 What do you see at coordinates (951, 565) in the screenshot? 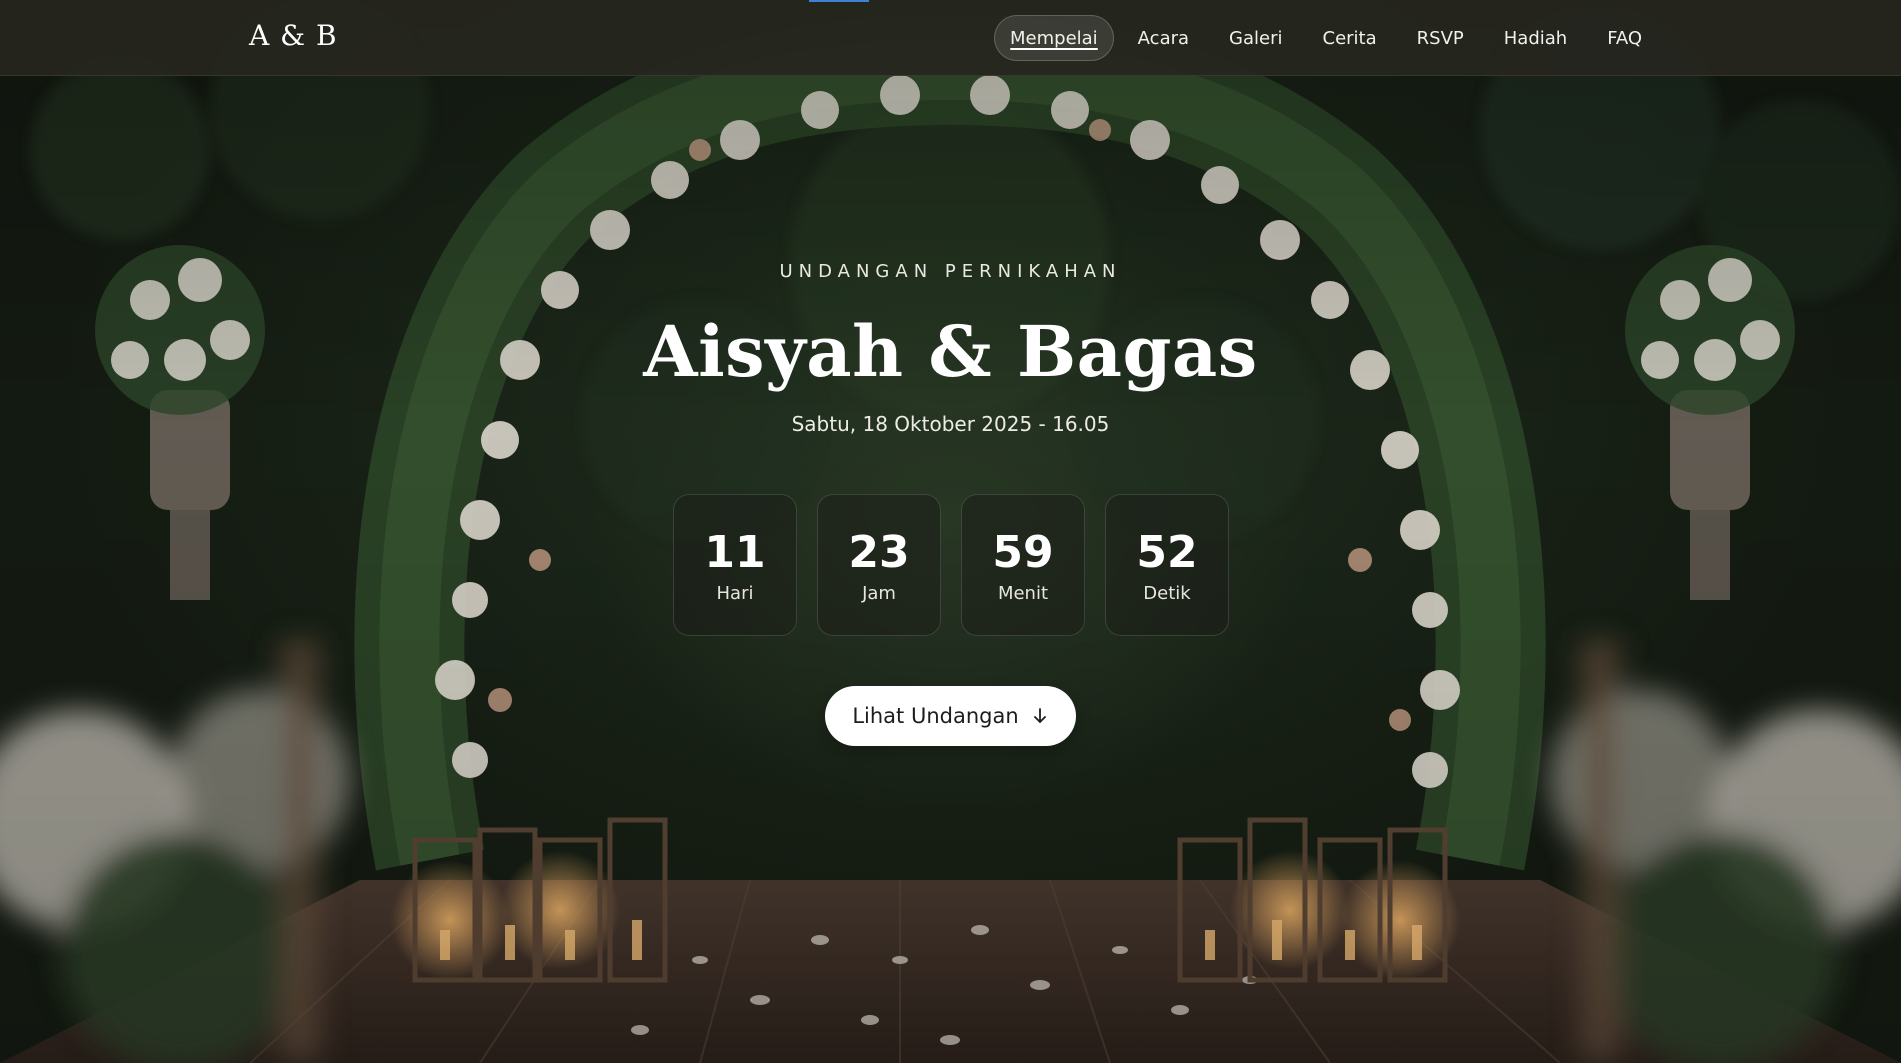
I see `countdown-timer: 11 Hari 23 Jam 59 Menit 52 Detik` at bounding box center [951, 565].